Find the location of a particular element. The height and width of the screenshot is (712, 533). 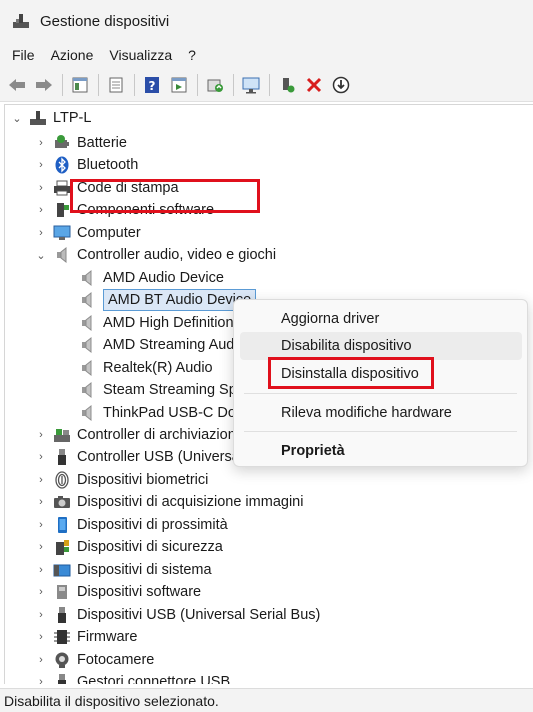

menu-item-rileva-modifiche-hardware: Rileva modifiche hardware is located at coordinates (381, 413).